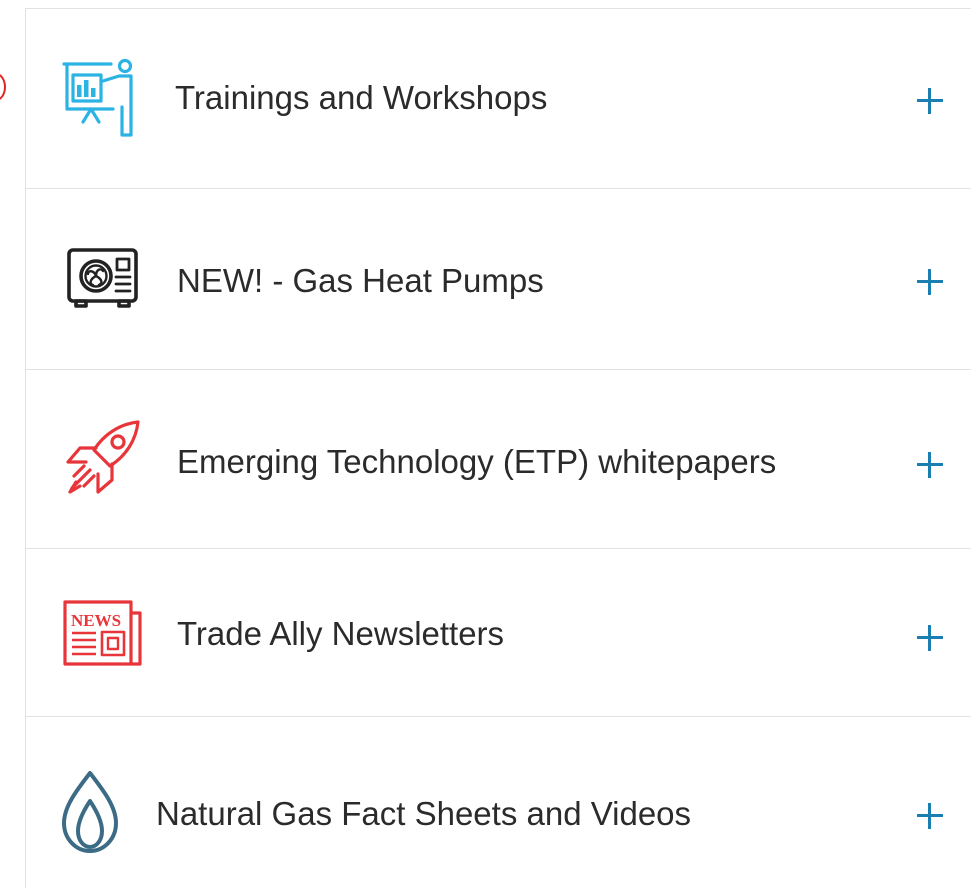 The height and width of the screenshot is (888, 971). I want to click on accordion-item-label: Trade Ally Newsletters, so click(341, 633).